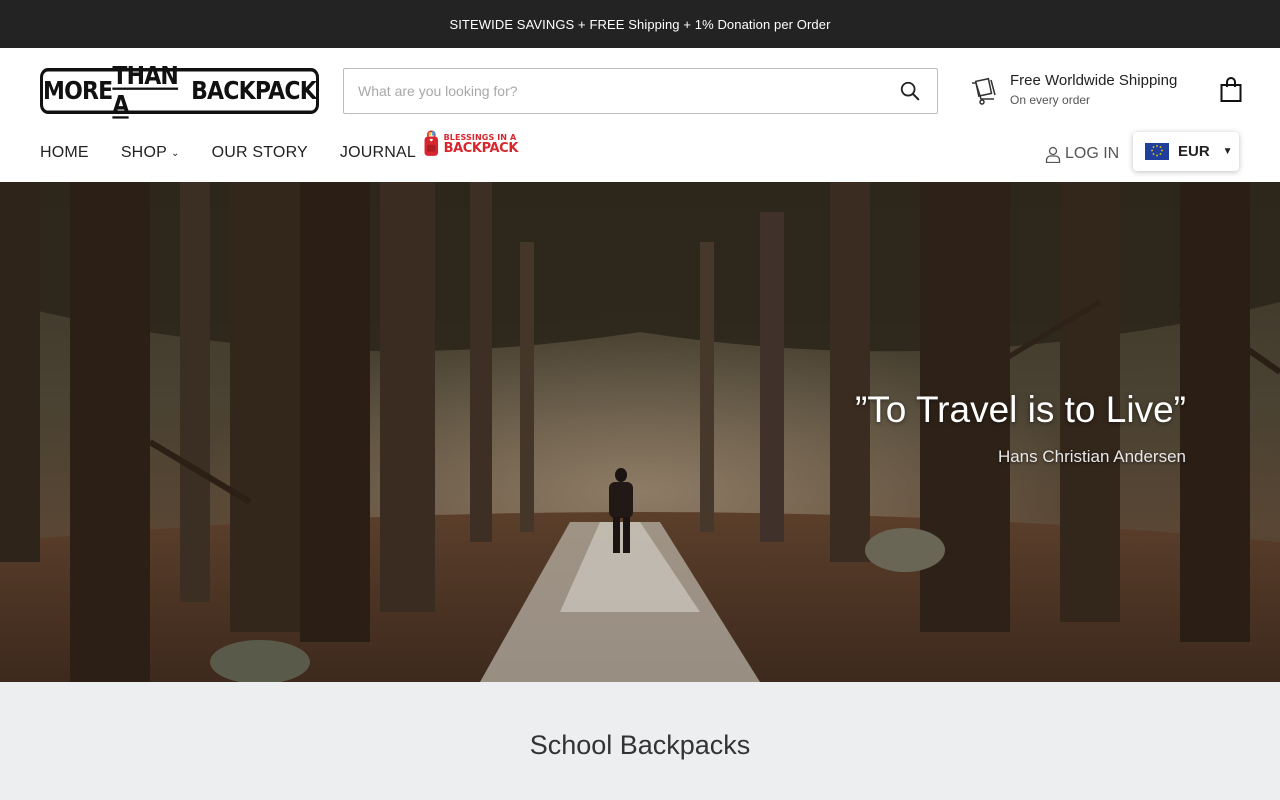 This screenshot has height=800, width=1280. I want to click on school-backpacks-section: School Backpacks, so click(640, 741).